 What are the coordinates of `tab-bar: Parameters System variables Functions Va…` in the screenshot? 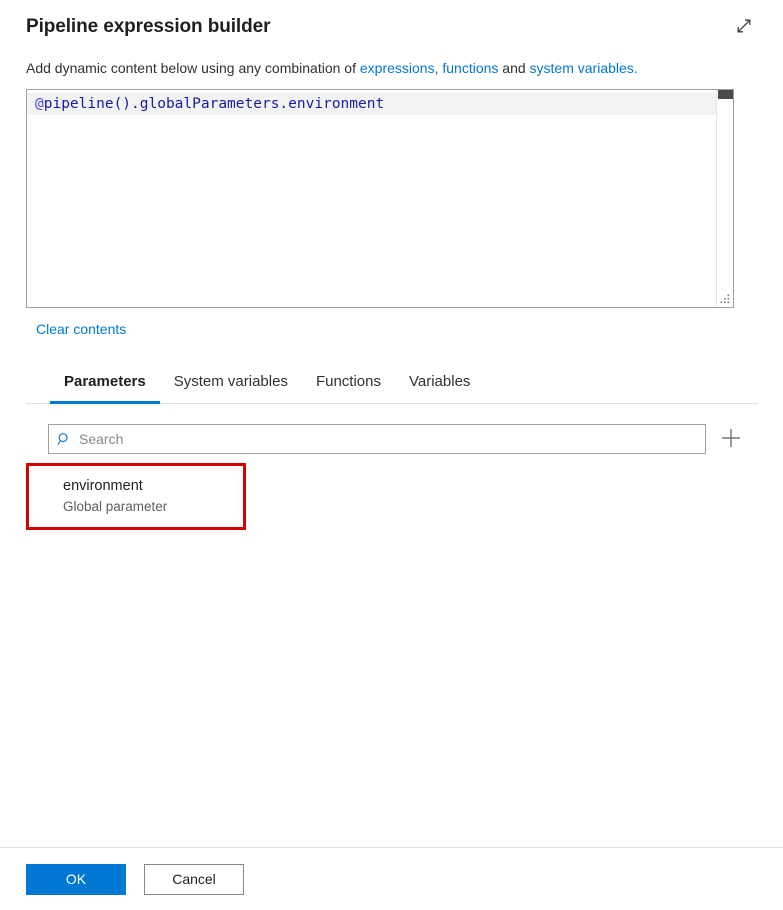 It's located at (392, 388).